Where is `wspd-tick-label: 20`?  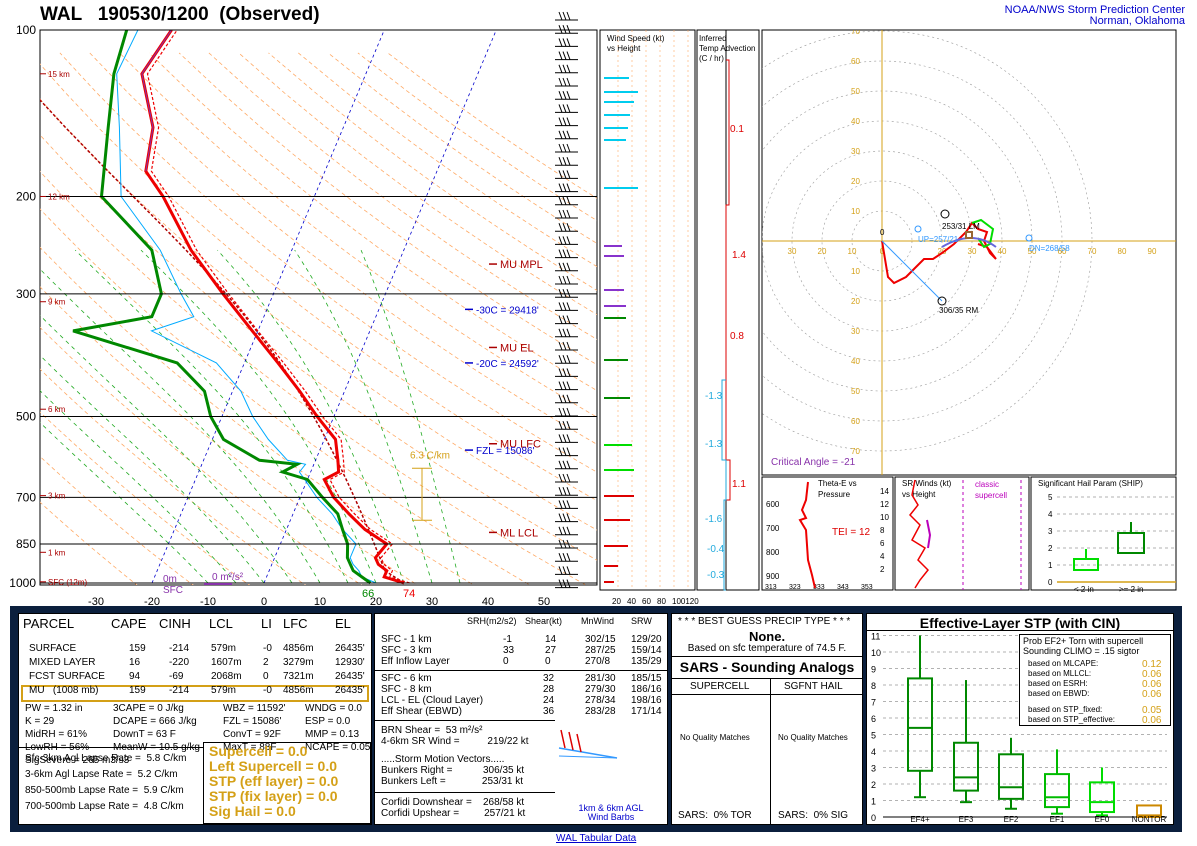 wspd-tick-label: 20 is located at coordinates (616, 601).